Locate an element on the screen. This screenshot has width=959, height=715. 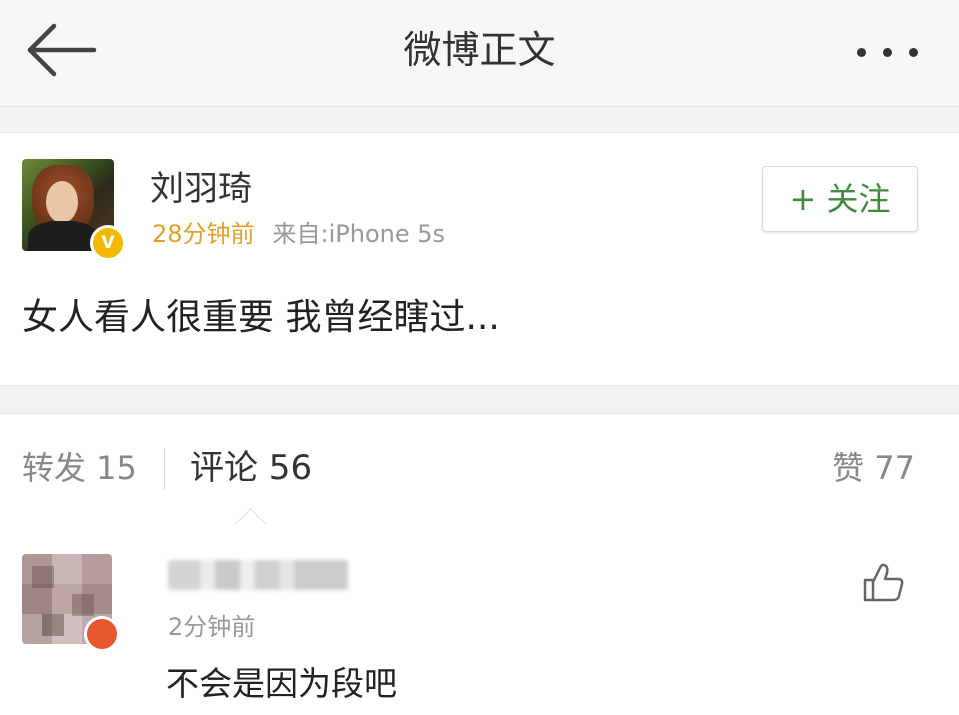
commenter-name-blurred is located at coordinates (258, 575).